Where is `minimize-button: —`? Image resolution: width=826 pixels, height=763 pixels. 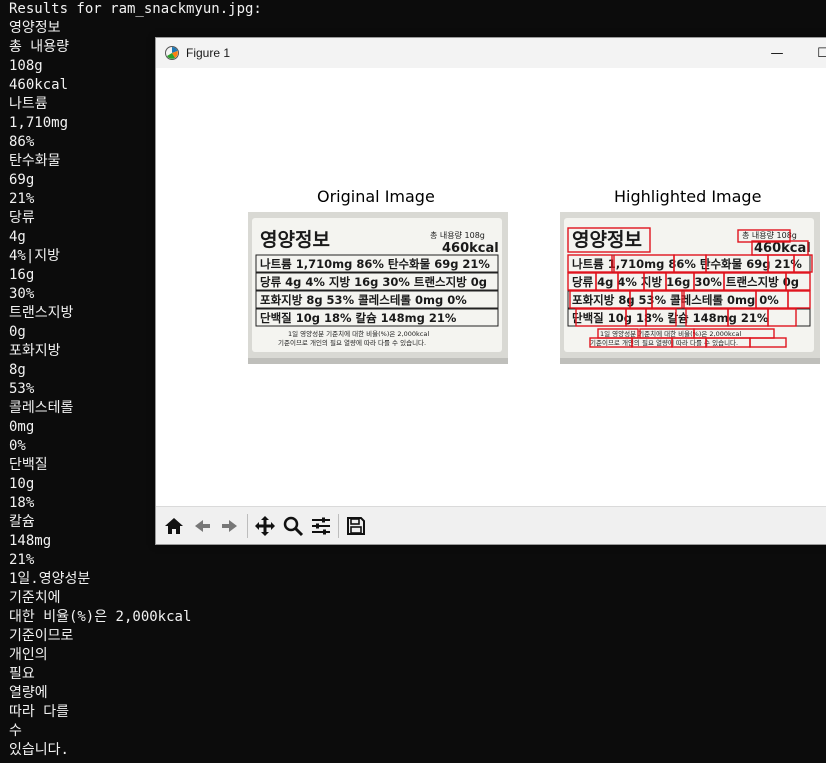
minimize-button: — is located at coordinates (777, 53).